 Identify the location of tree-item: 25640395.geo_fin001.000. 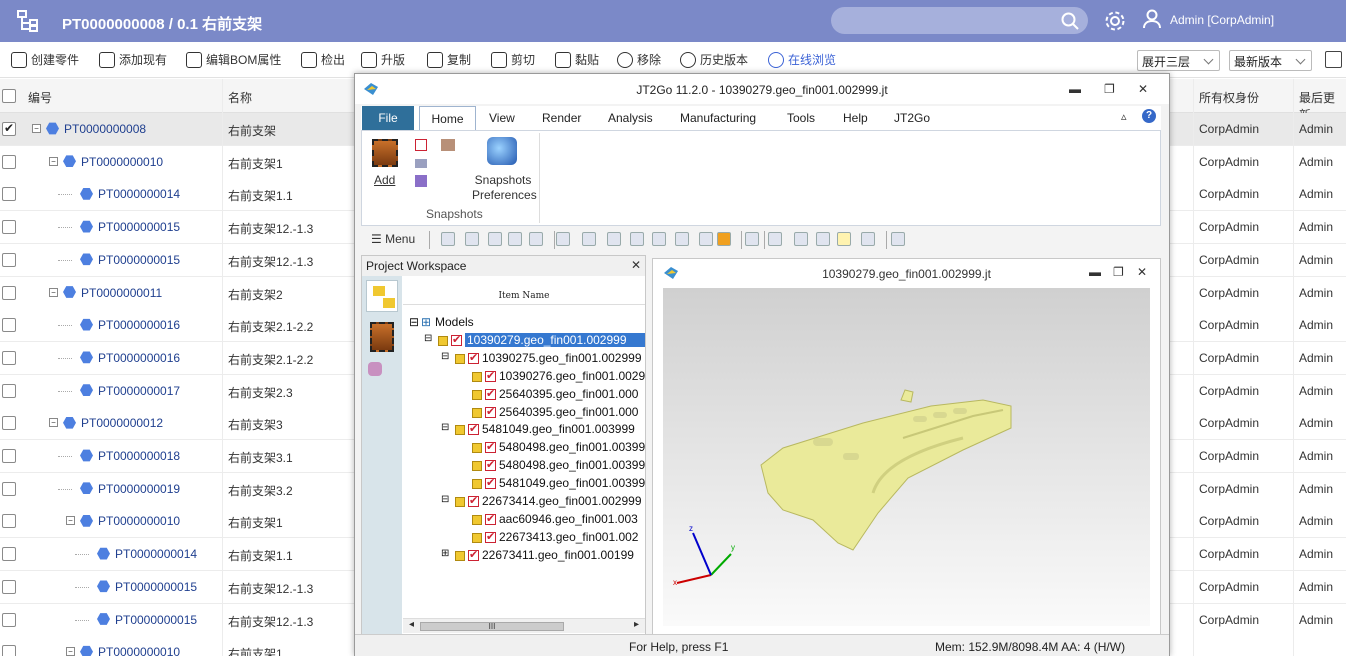
(524, 412).